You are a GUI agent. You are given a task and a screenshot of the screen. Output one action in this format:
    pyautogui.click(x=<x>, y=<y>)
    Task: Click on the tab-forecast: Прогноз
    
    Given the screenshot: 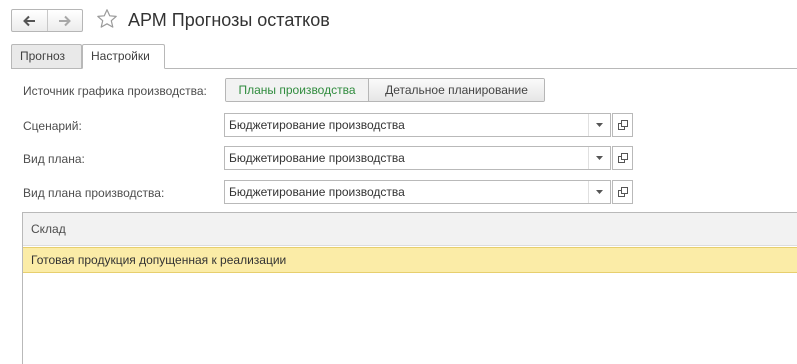 What is the action you would take?
    pyautogui.click(x=46, y=56)
    